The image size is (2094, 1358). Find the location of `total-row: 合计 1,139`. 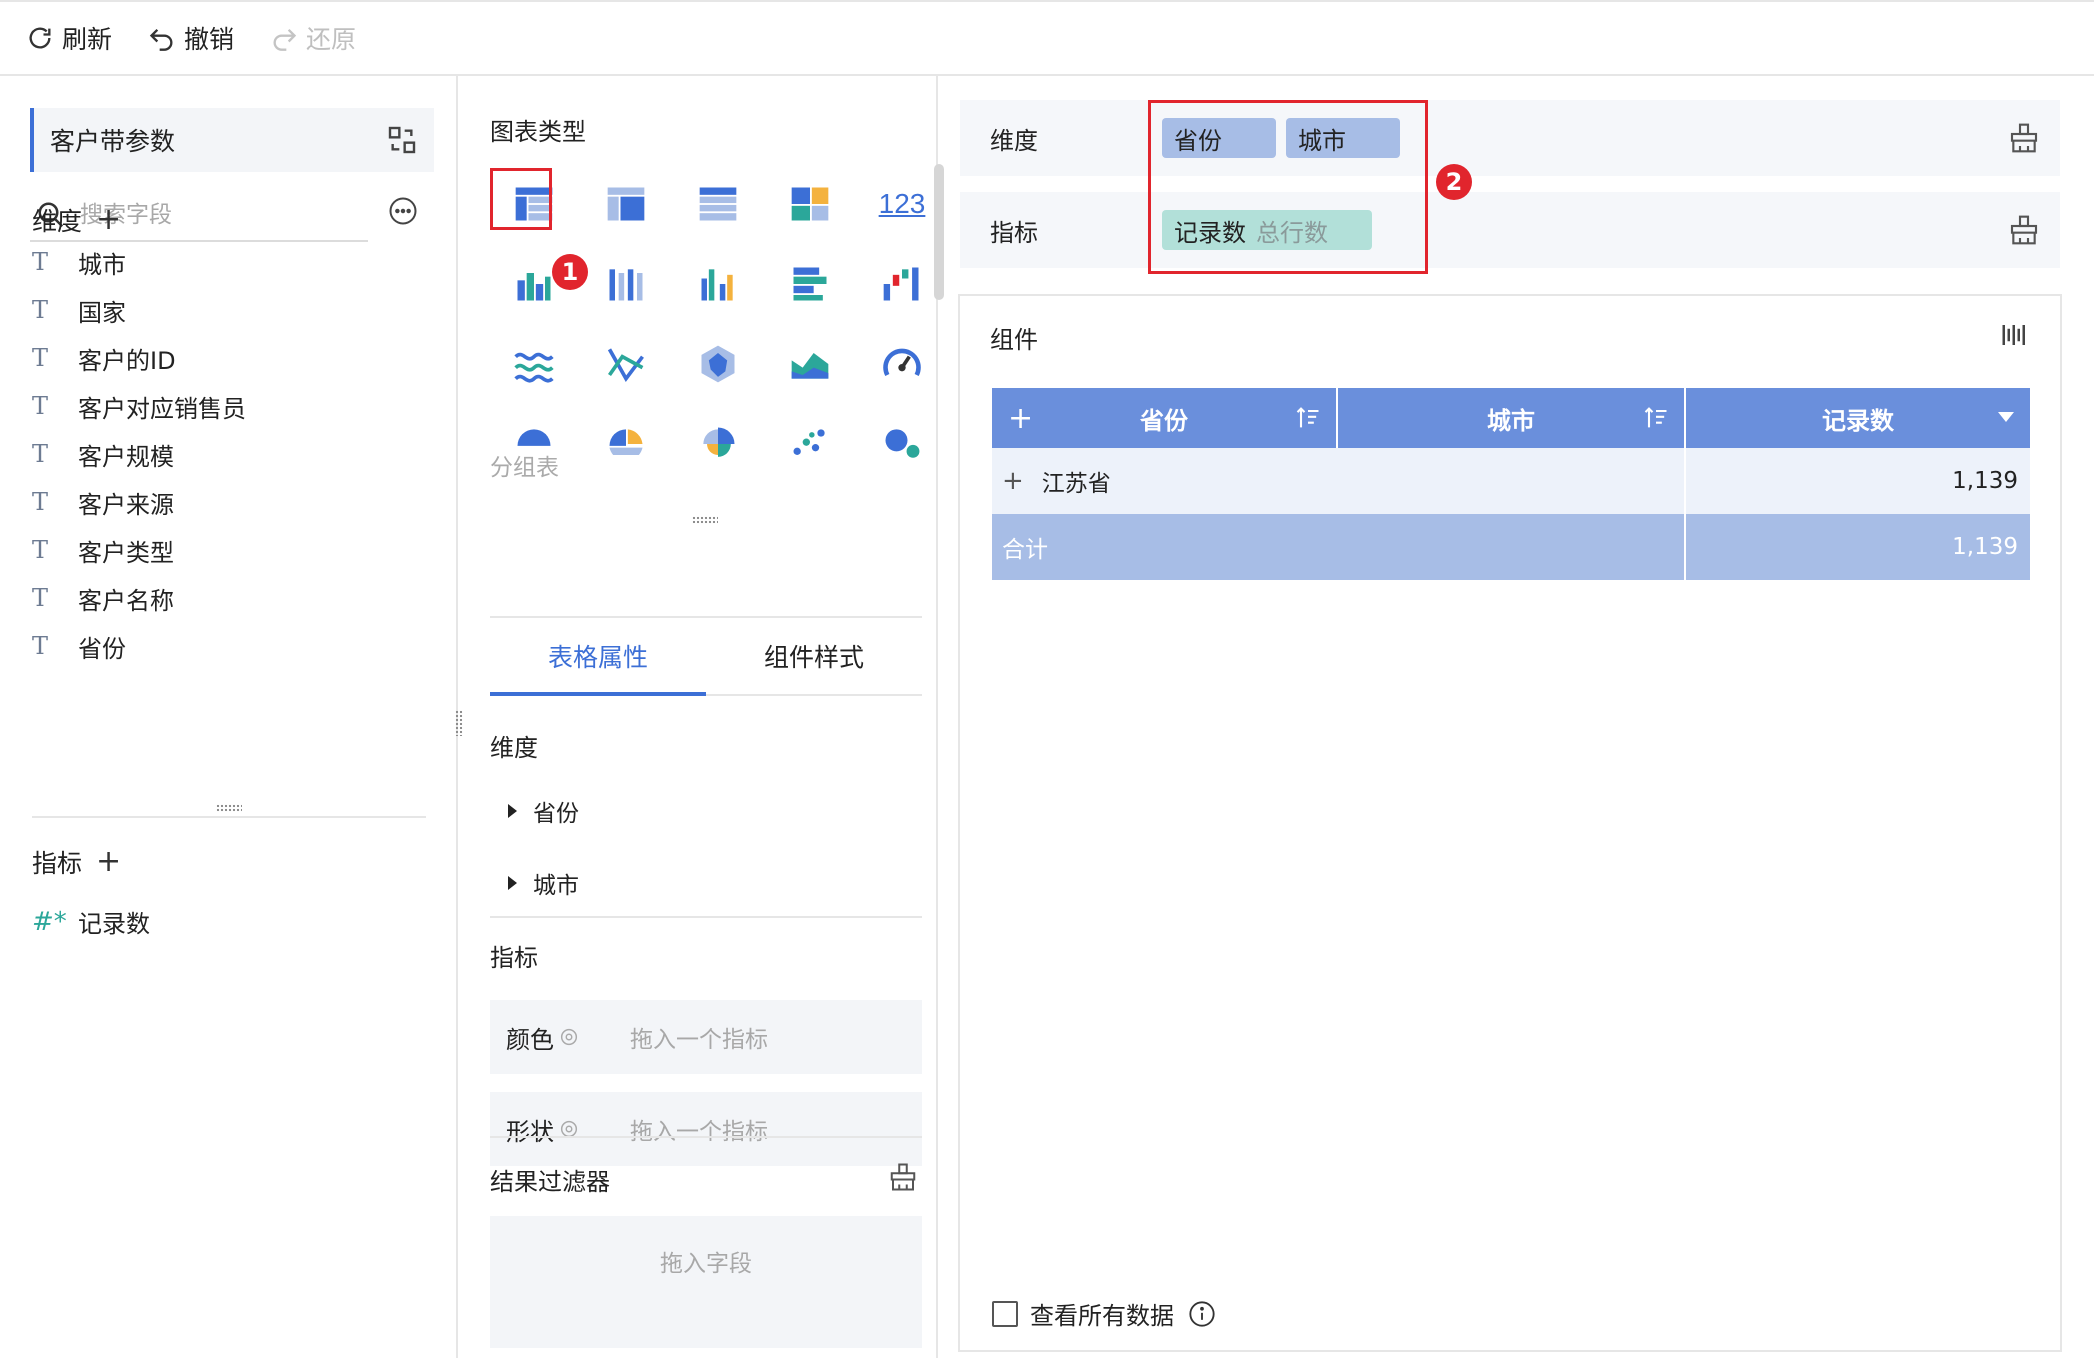

total-row: 合计 1,139 is located at coordinates (1511, 547).